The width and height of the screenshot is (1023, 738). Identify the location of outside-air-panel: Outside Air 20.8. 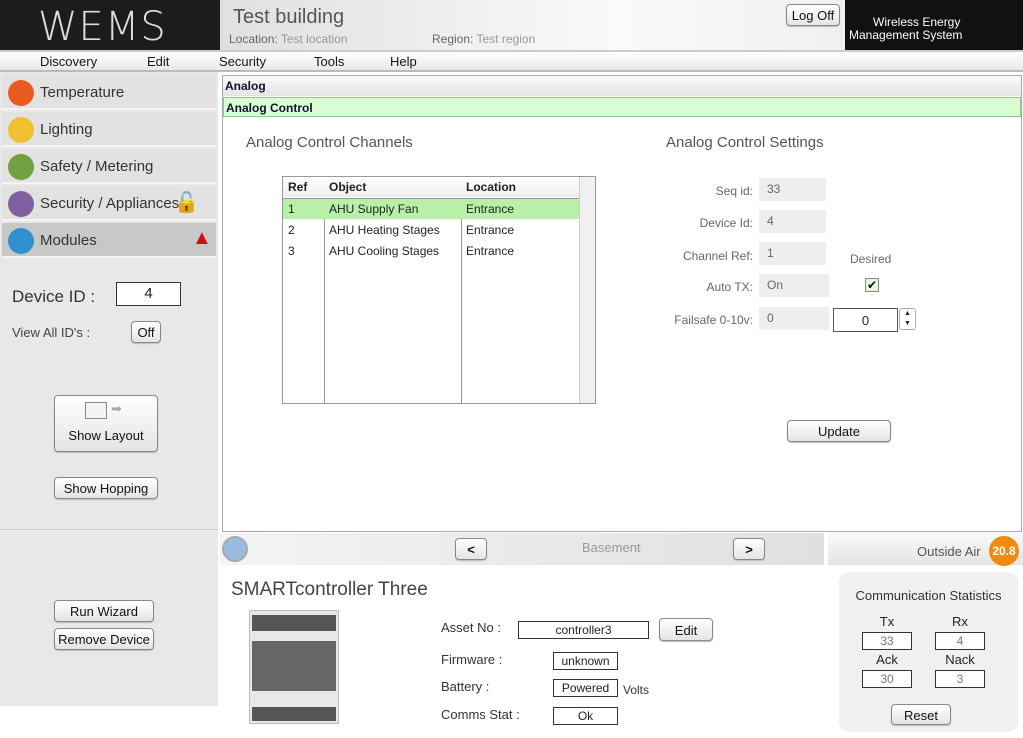
(925, 549).